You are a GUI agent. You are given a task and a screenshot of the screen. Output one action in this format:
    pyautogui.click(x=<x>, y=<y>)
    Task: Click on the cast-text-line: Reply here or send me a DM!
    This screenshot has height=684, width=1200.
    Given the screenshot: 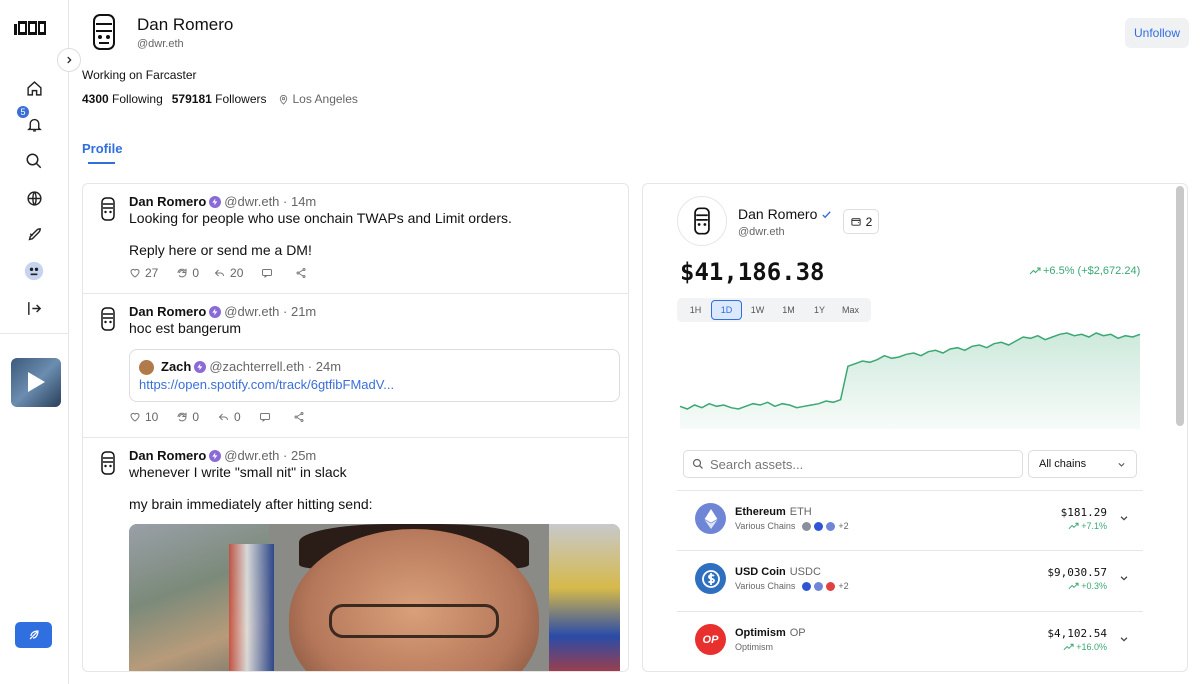 What is the action you would take?
    pyautogui.click(x=220, y=250)
    